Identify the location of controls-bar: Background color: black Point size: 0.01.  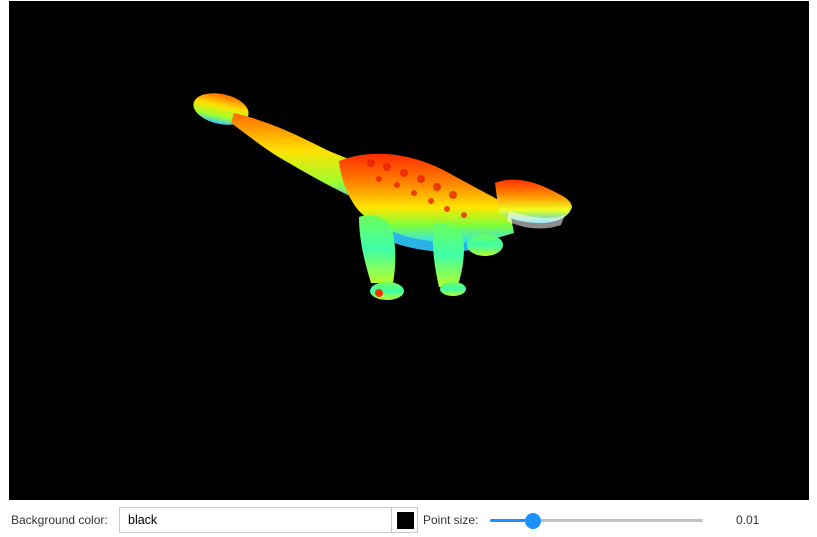
(408, 518).